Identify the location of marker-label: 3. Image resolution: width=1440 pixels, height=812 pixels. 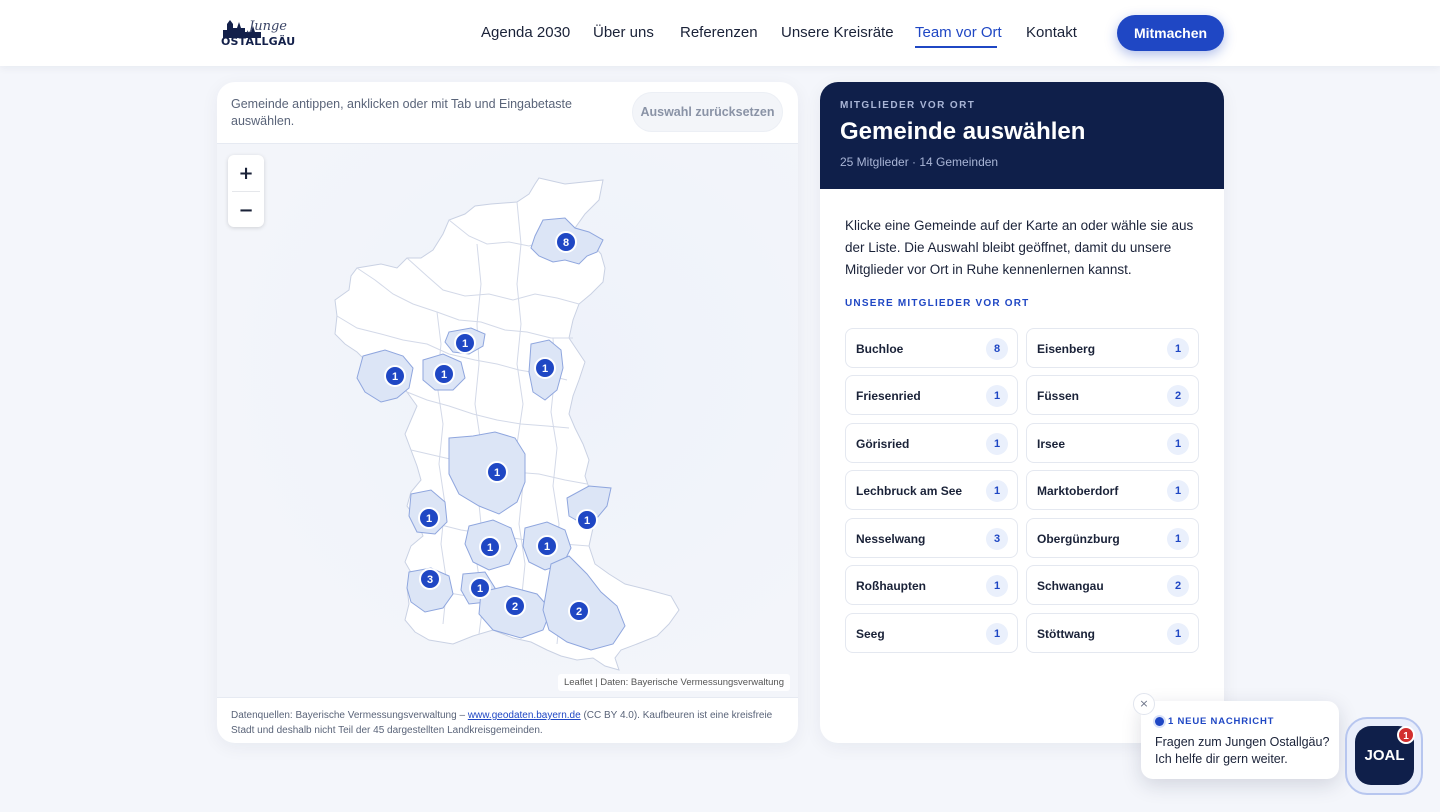
(430, 580).